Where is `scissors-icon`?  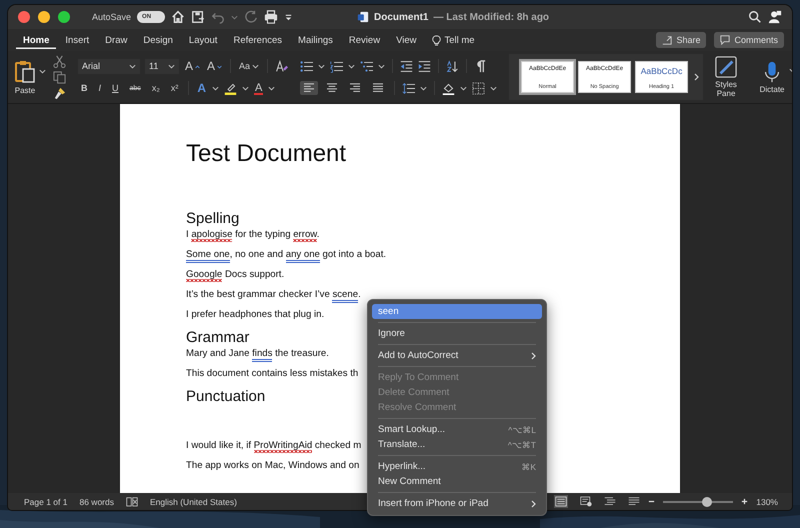 scissors-icon is located at coordinates (59, 61).